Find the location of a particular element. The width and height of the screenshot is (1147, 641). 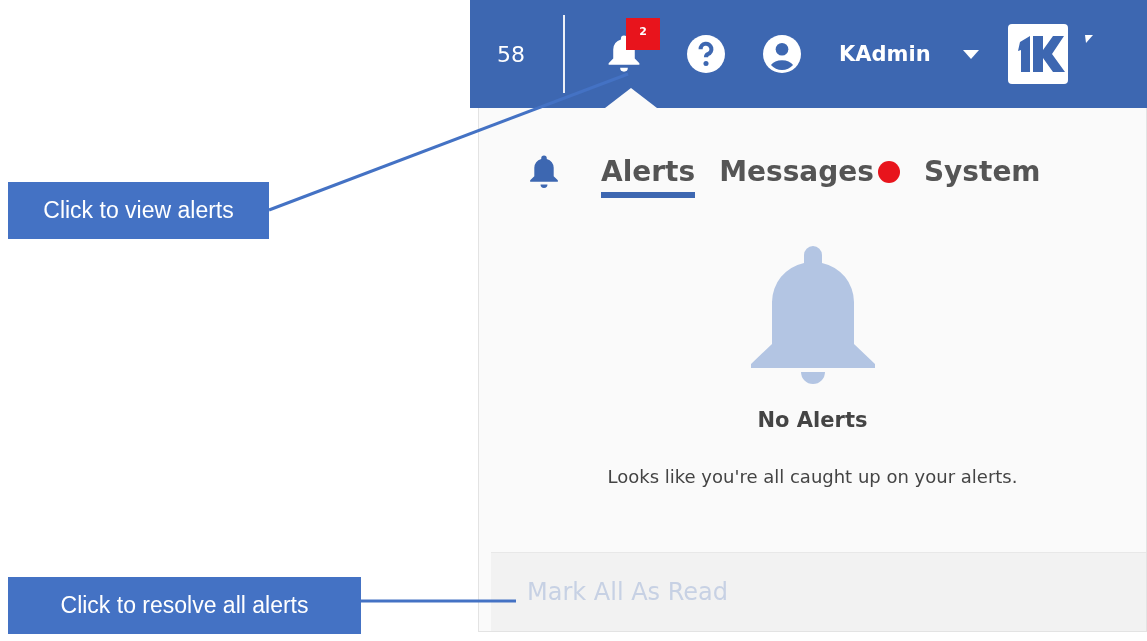

tab: Alerts is located at coordinates (648, 172).